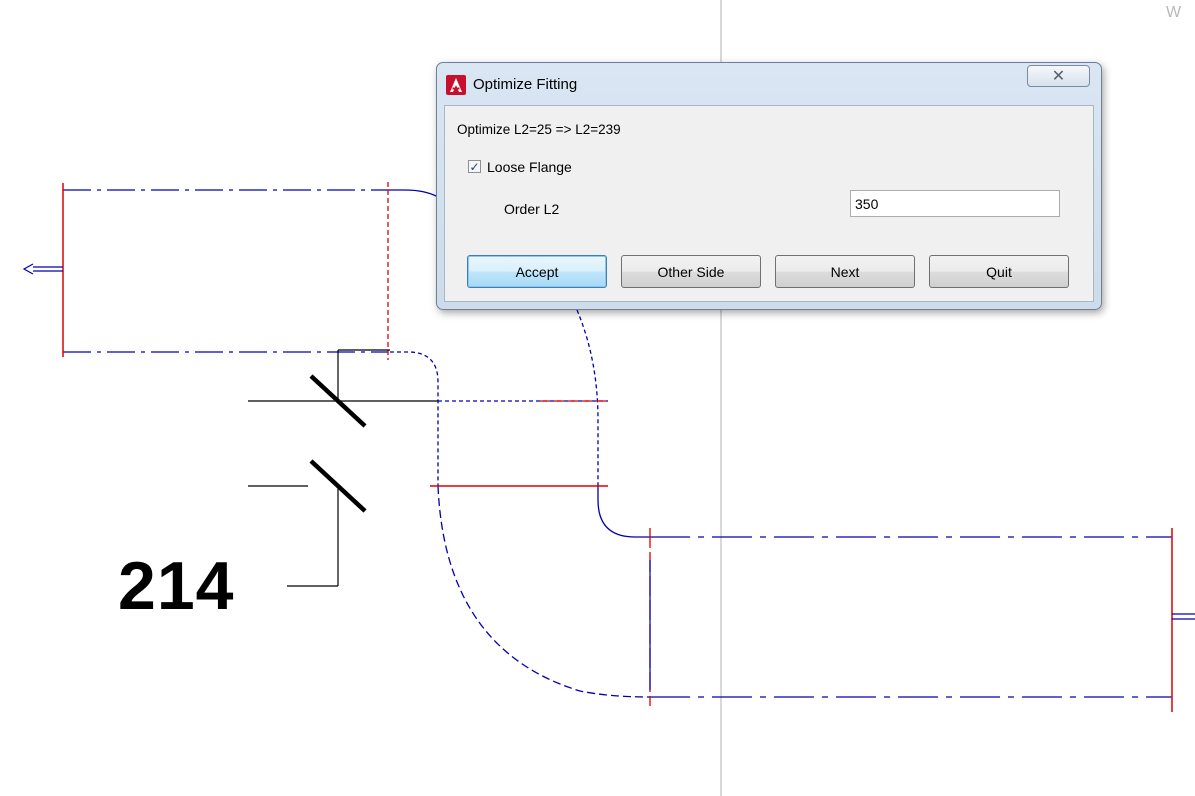 The width and height of the screenshot is (1195, 796). What do you see at coordinates (911, 620) in the screenshot?
I see `lower-pipe-segment` at bounding box center [911, 620].